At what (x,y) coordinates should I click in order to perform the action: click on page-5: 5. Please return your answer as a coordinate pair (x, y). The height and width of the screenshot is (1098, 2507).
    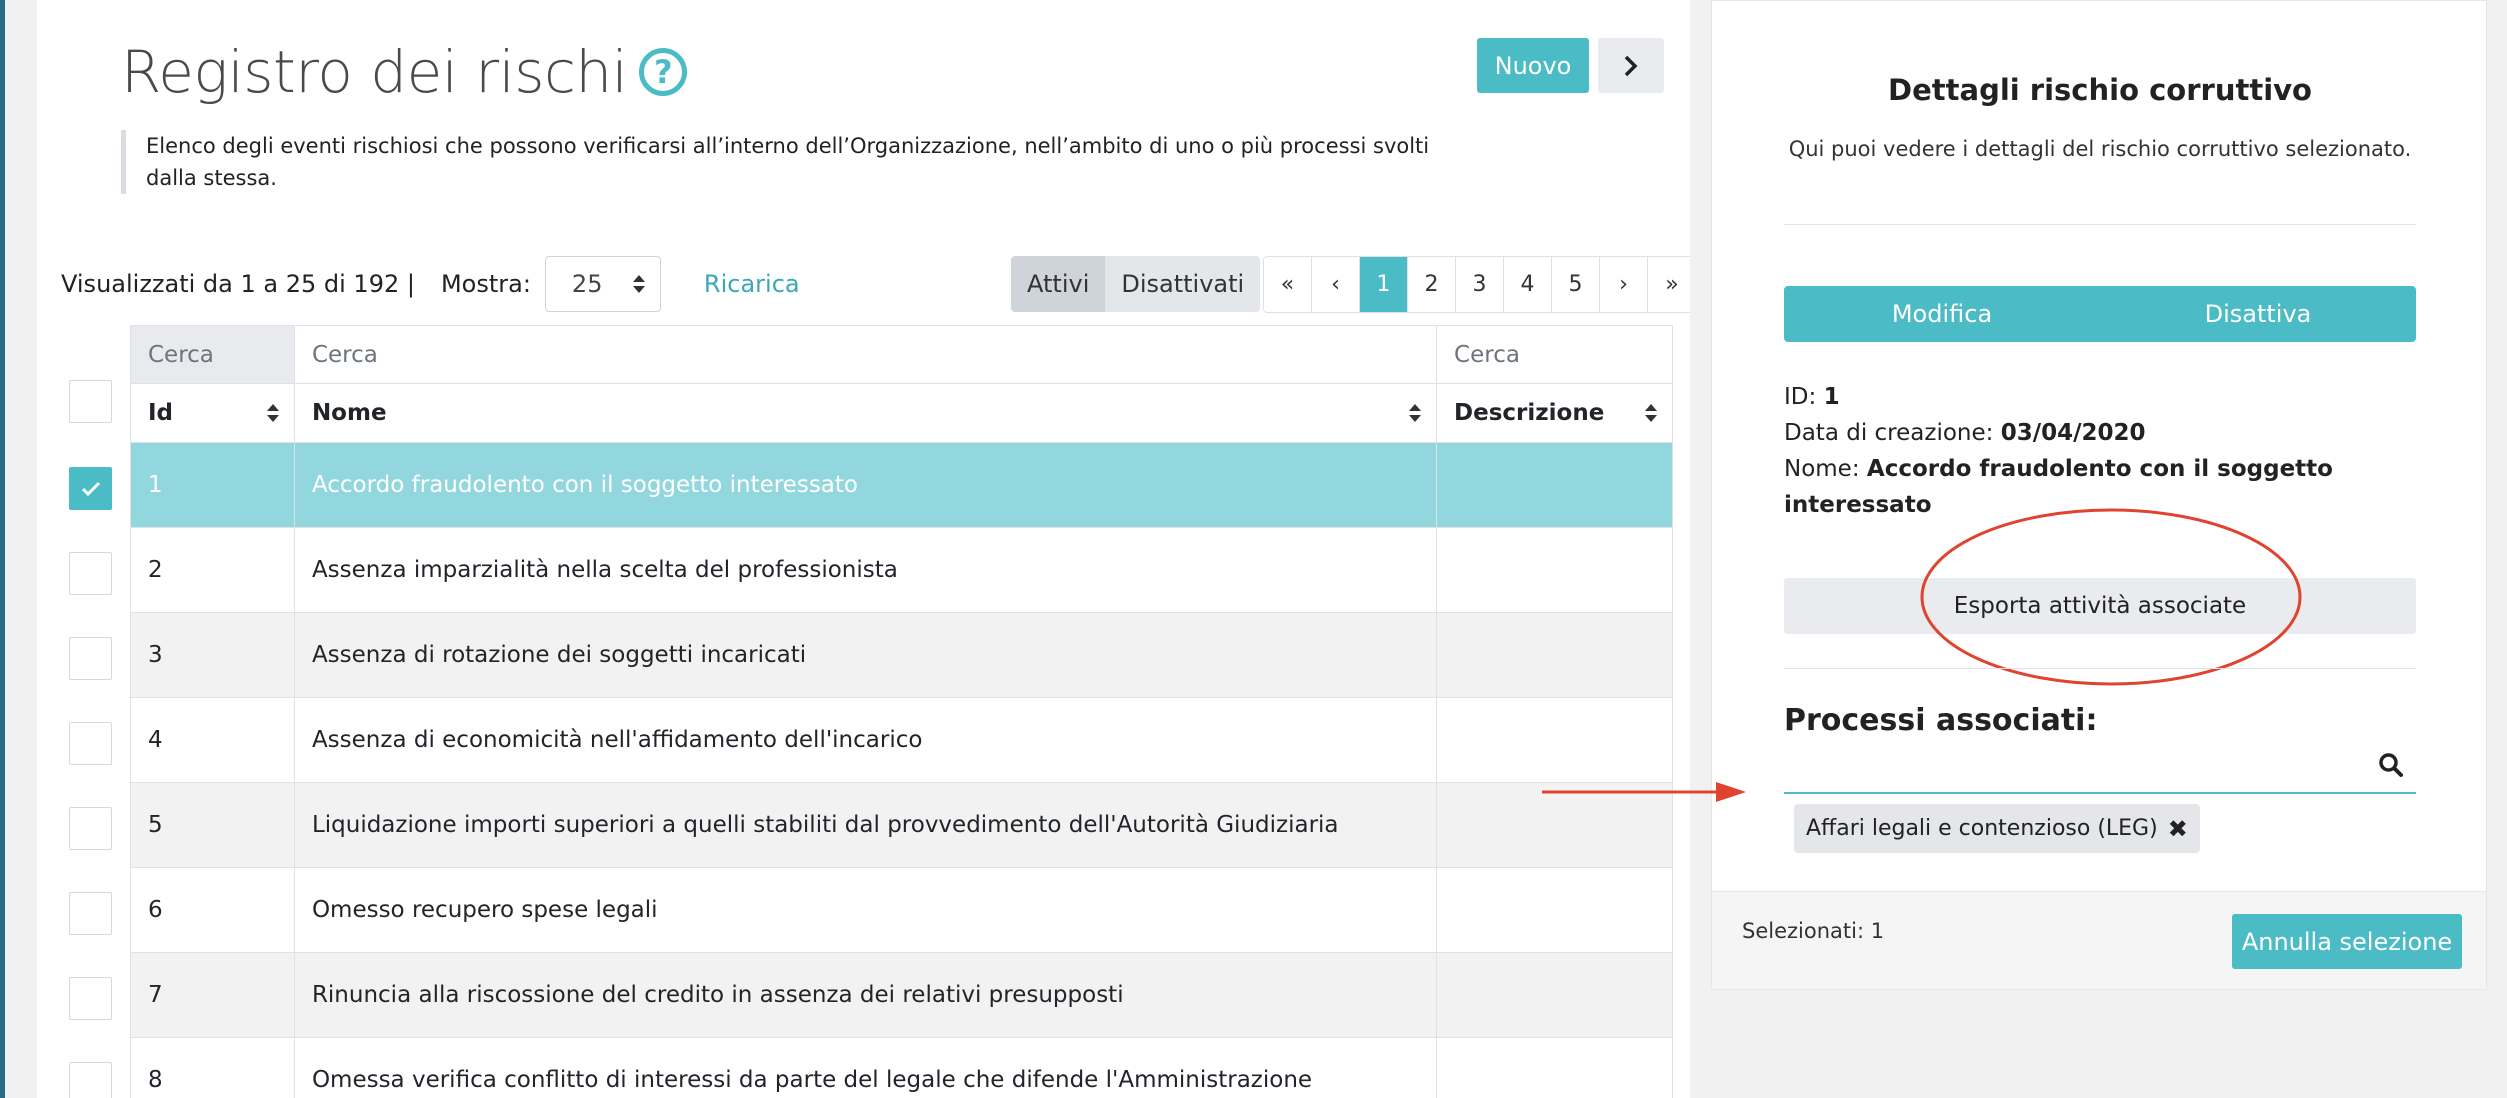
    Looking at the image, I should click on (1576, 284).